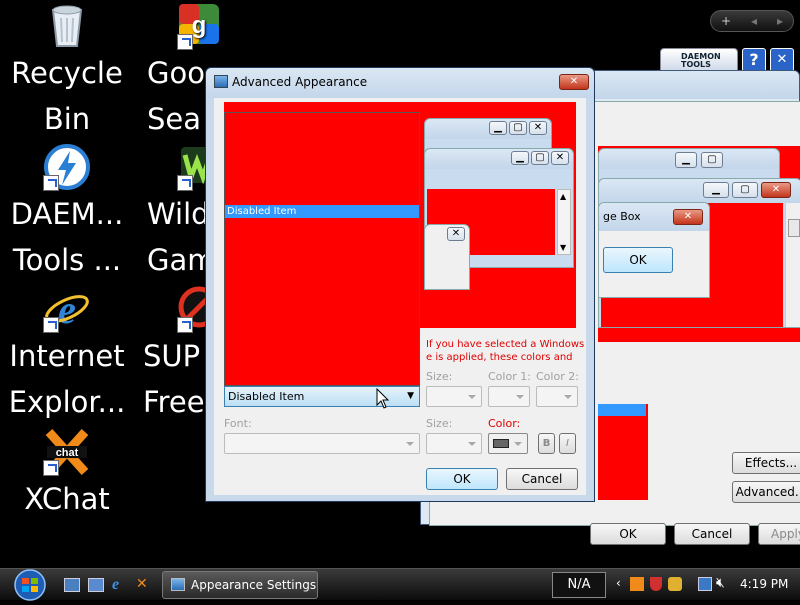 Image resolution: width=800 pixels, height=605 pixels. What do you see at coordinates (675, 584) in the screenshot?
I see `daemon-tray-icon` at bounding box center [675, 584].